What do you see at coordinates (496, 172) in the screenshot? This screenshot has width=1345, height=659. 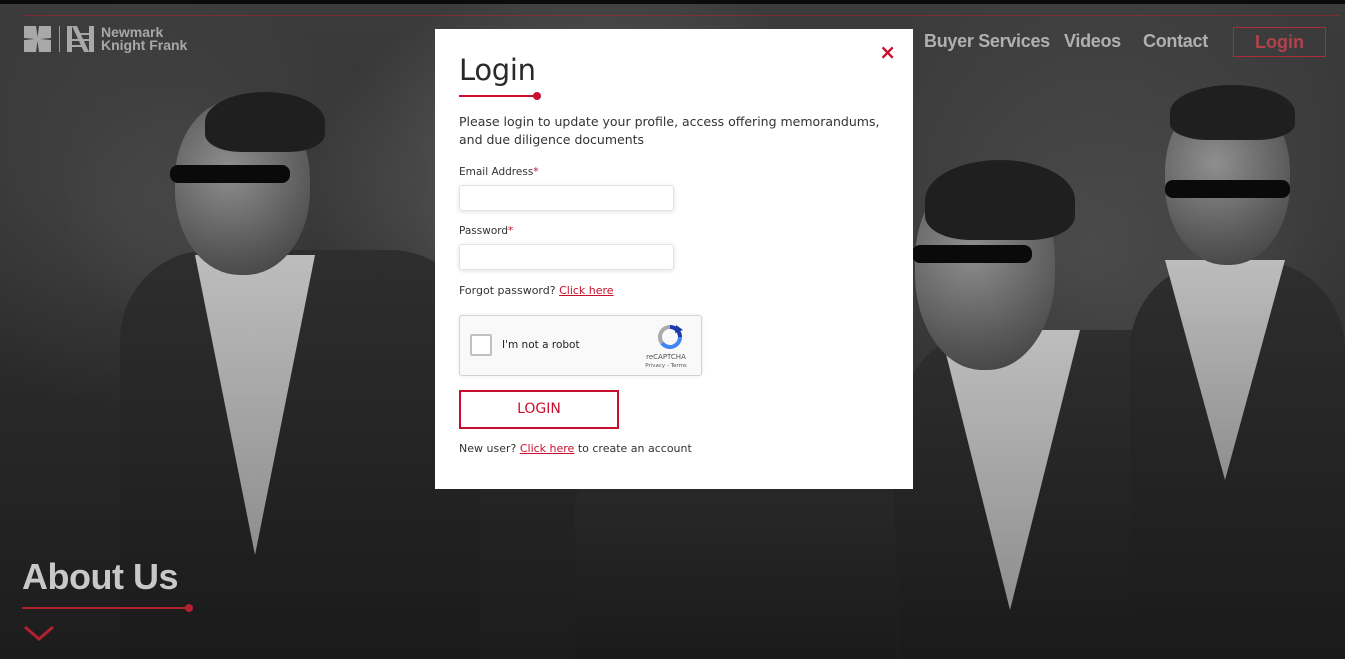 I see `email-label-text: Email Address` at bounding box center [496, 172].